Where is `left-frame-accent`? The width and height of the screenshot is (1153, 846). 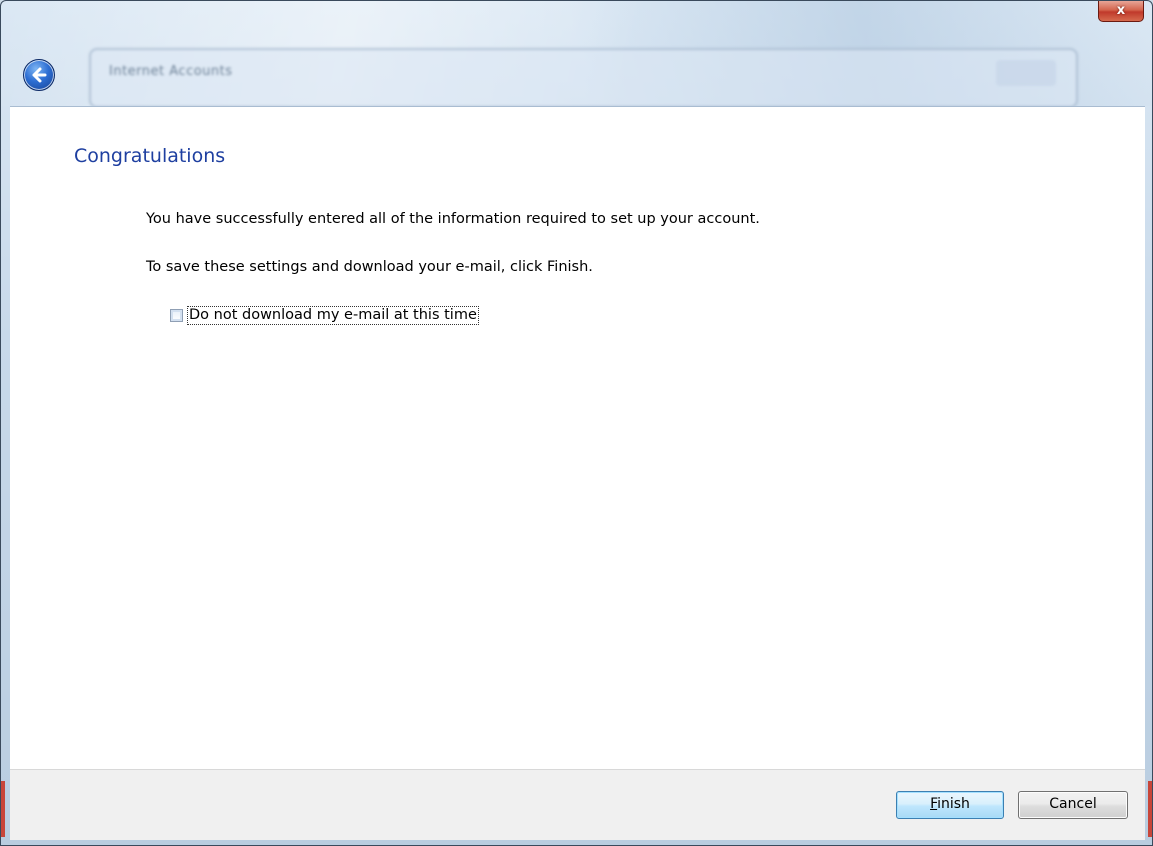 left-frame-accent is located at coordinates (3, 809).